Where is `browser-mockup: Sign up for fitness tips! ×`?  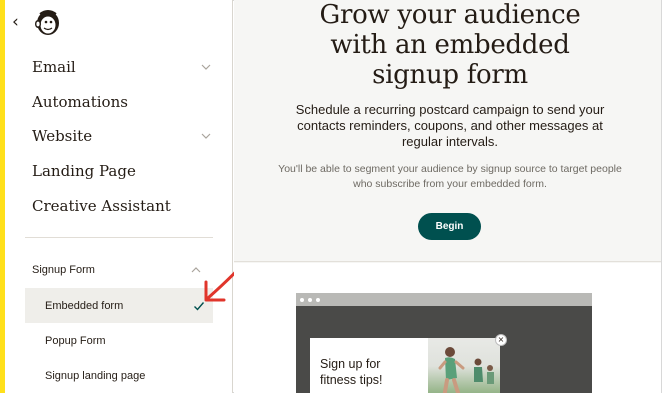
browser-mockup: Sign up for fitness tips! × is located at coordinates (444, 343).